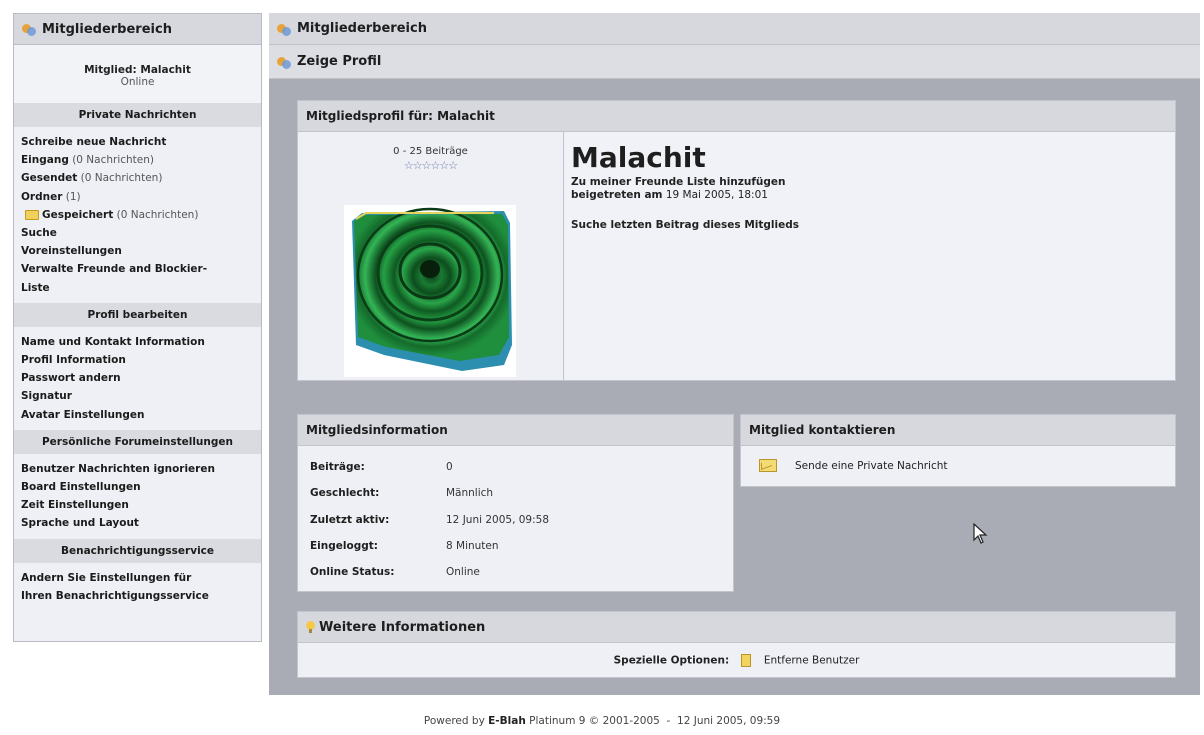 This screenshot has width=1204, height=735. I want to click on message-preferences-link: Voreinstellungen, so click(71, 251).